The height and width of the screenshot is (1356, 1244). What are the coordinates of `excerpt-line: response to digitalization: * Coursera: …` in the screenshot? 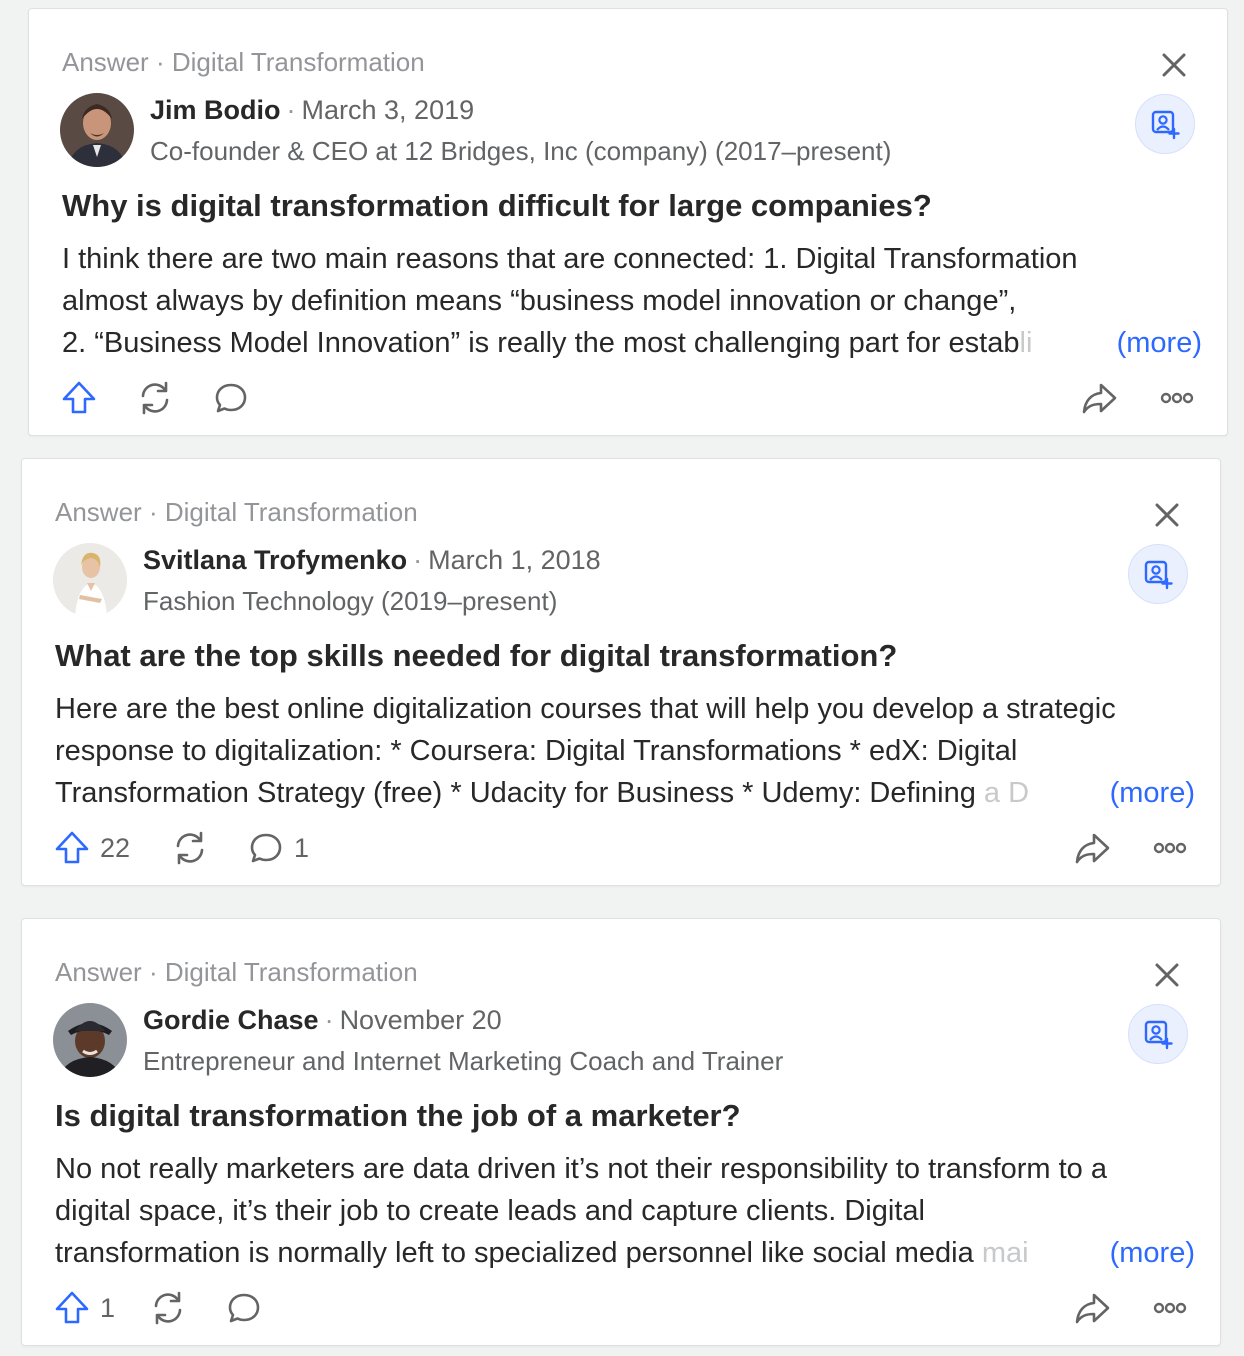 It's located at (536, 751).